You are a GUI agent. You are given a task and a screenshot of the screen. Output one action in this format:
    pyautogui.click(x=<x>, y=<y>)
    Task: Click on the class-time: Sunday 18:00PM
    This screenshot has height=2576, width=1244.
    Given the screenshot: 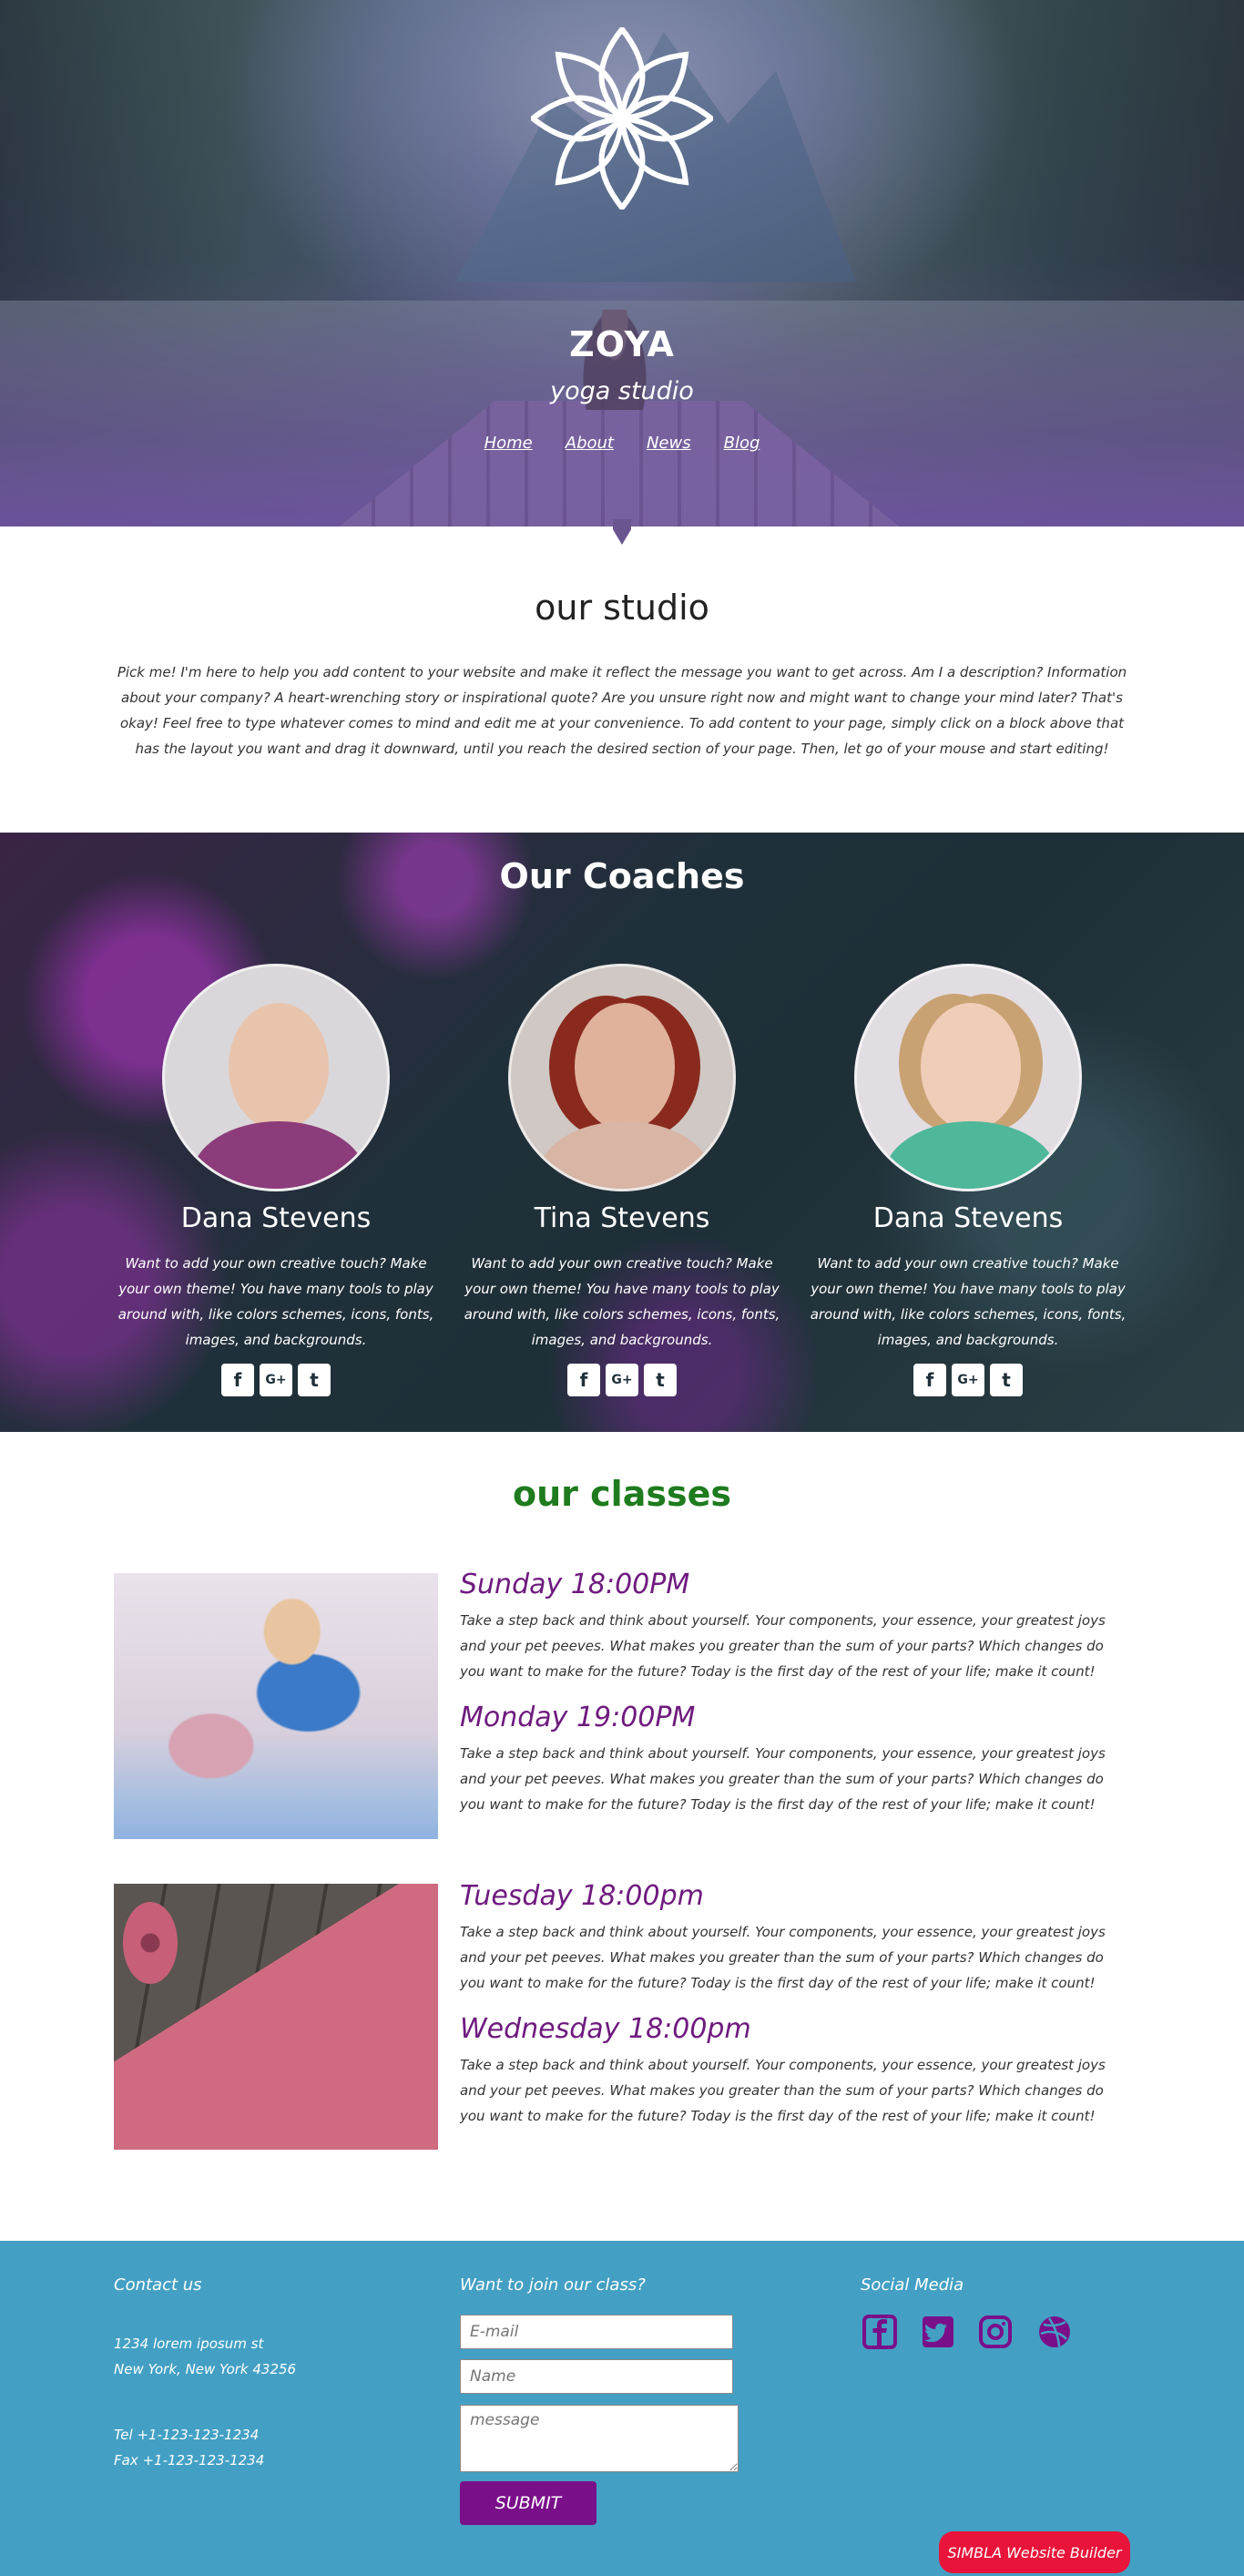 What is the action you would take?
    pyautogui.click(x=575, y=1584)
    